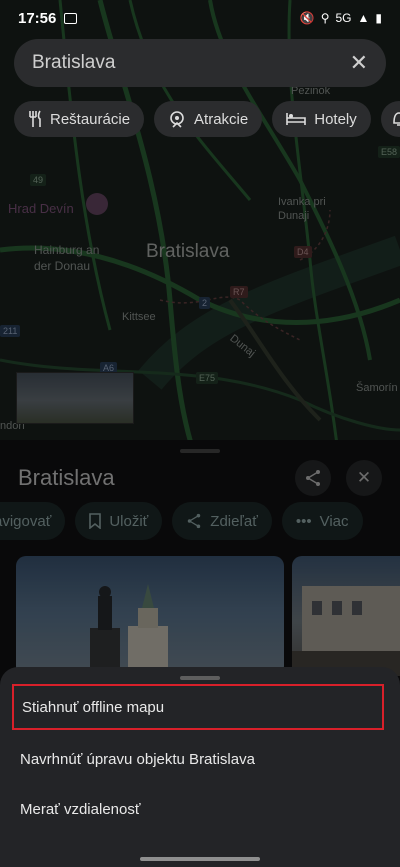 This screenshot has height=867, width=400. Describe the element at coordinates (90, 119) in the screenshot. I see `chip-label: Reštaurácie` at that location.